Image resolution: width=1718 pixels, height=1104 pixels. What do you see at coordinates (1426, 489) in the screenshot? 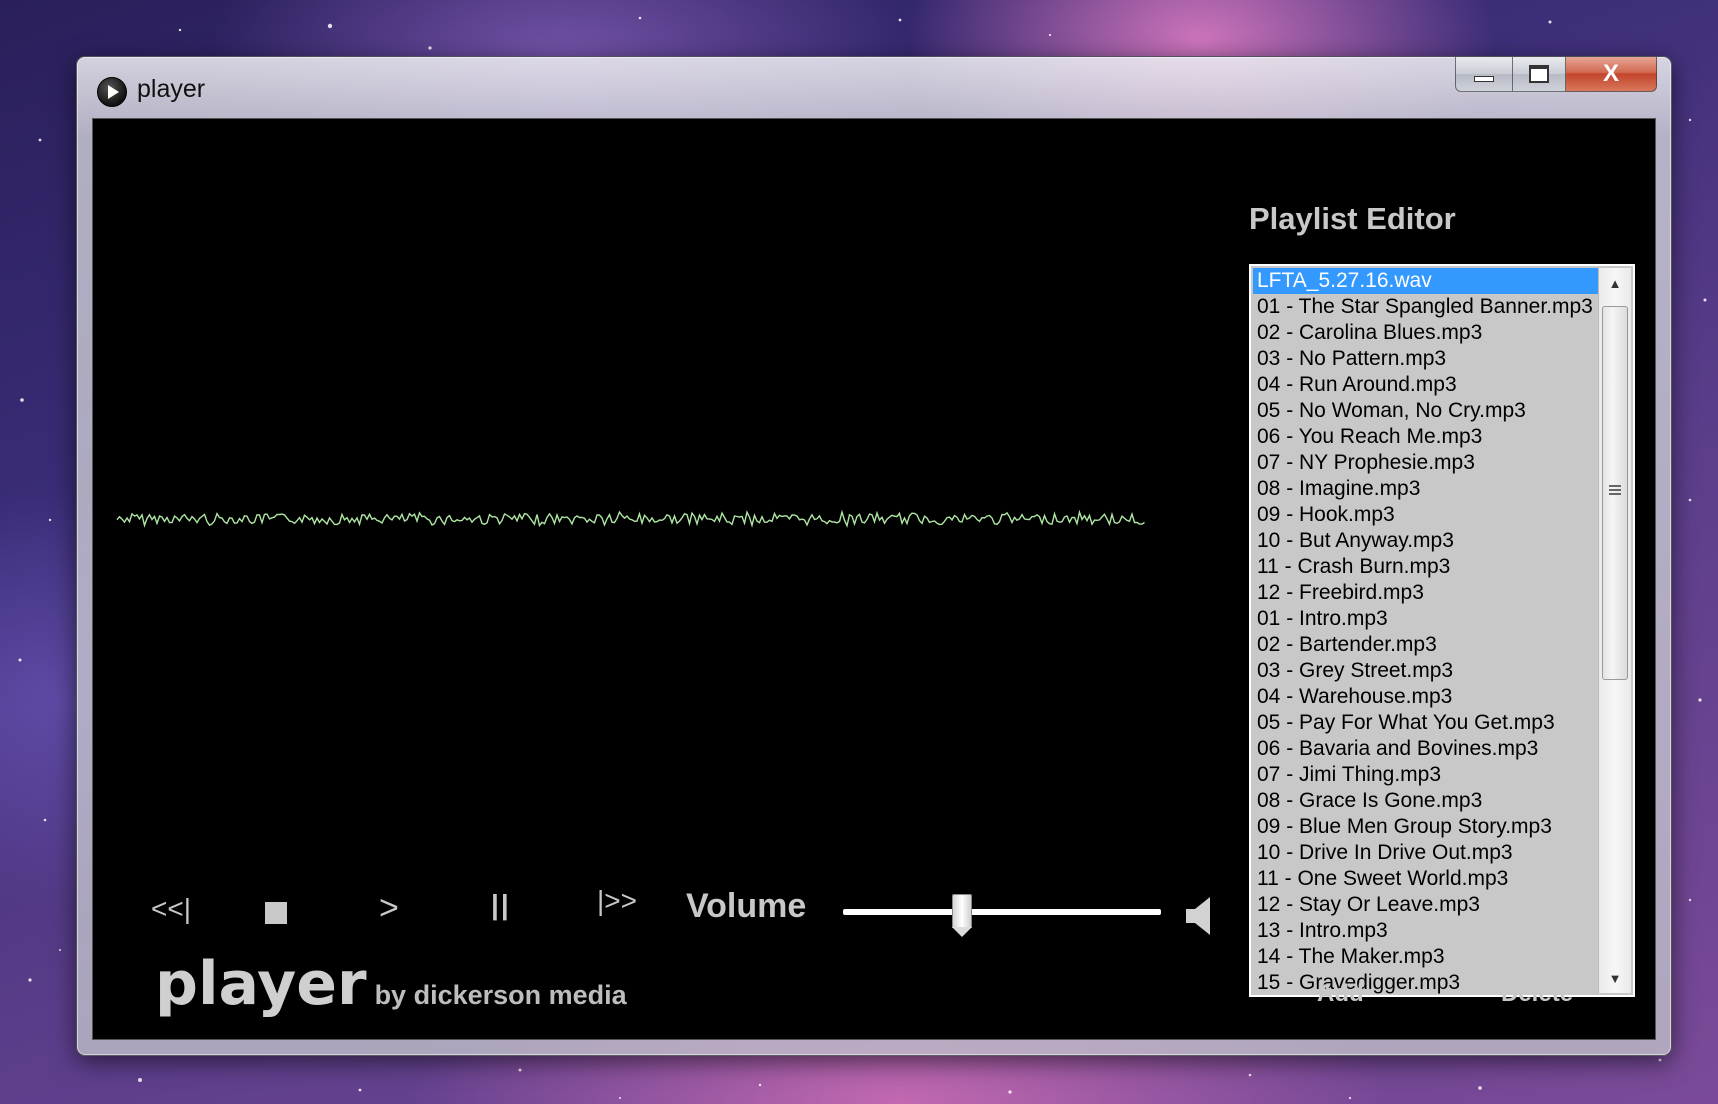
I see `playlist-item: 08 - Imagine.mp3` at bounding box center [1426, 489].